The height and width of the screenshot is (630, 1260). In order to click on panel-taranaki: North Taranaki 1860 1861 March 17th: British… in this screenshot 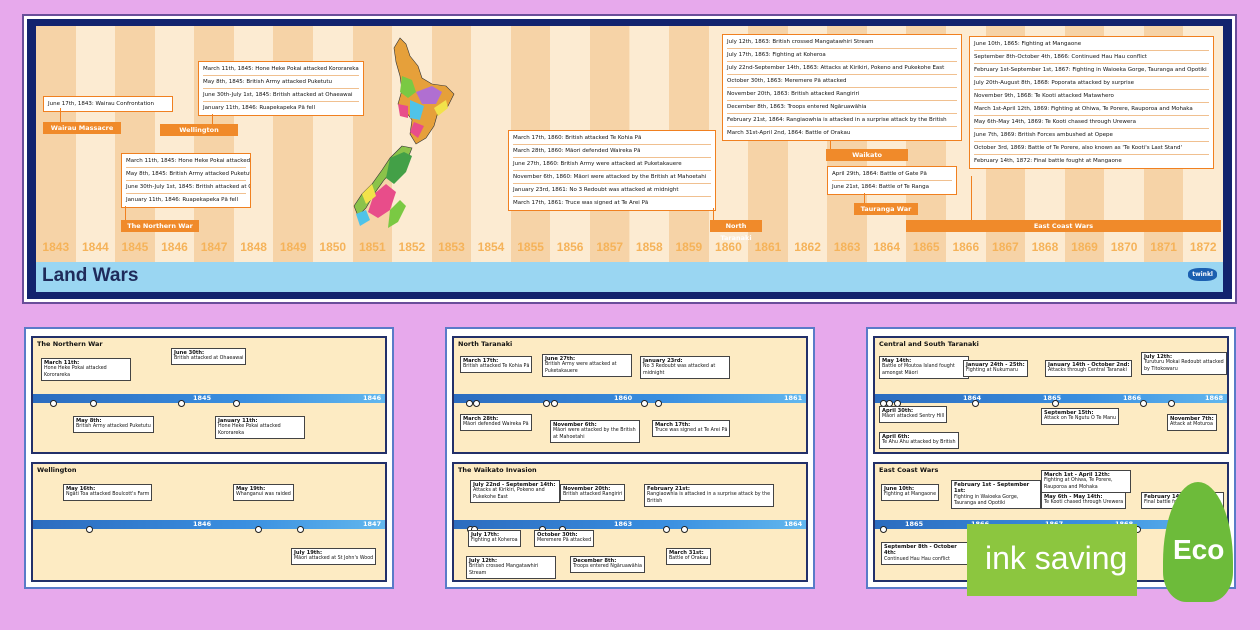, I will do `click(630, 395)`.